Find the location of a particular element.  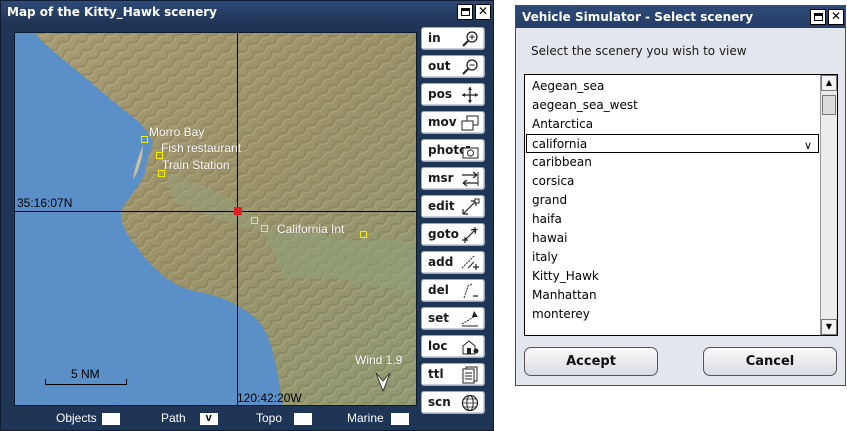

list-item: grand is located at coordinates (549, 200).